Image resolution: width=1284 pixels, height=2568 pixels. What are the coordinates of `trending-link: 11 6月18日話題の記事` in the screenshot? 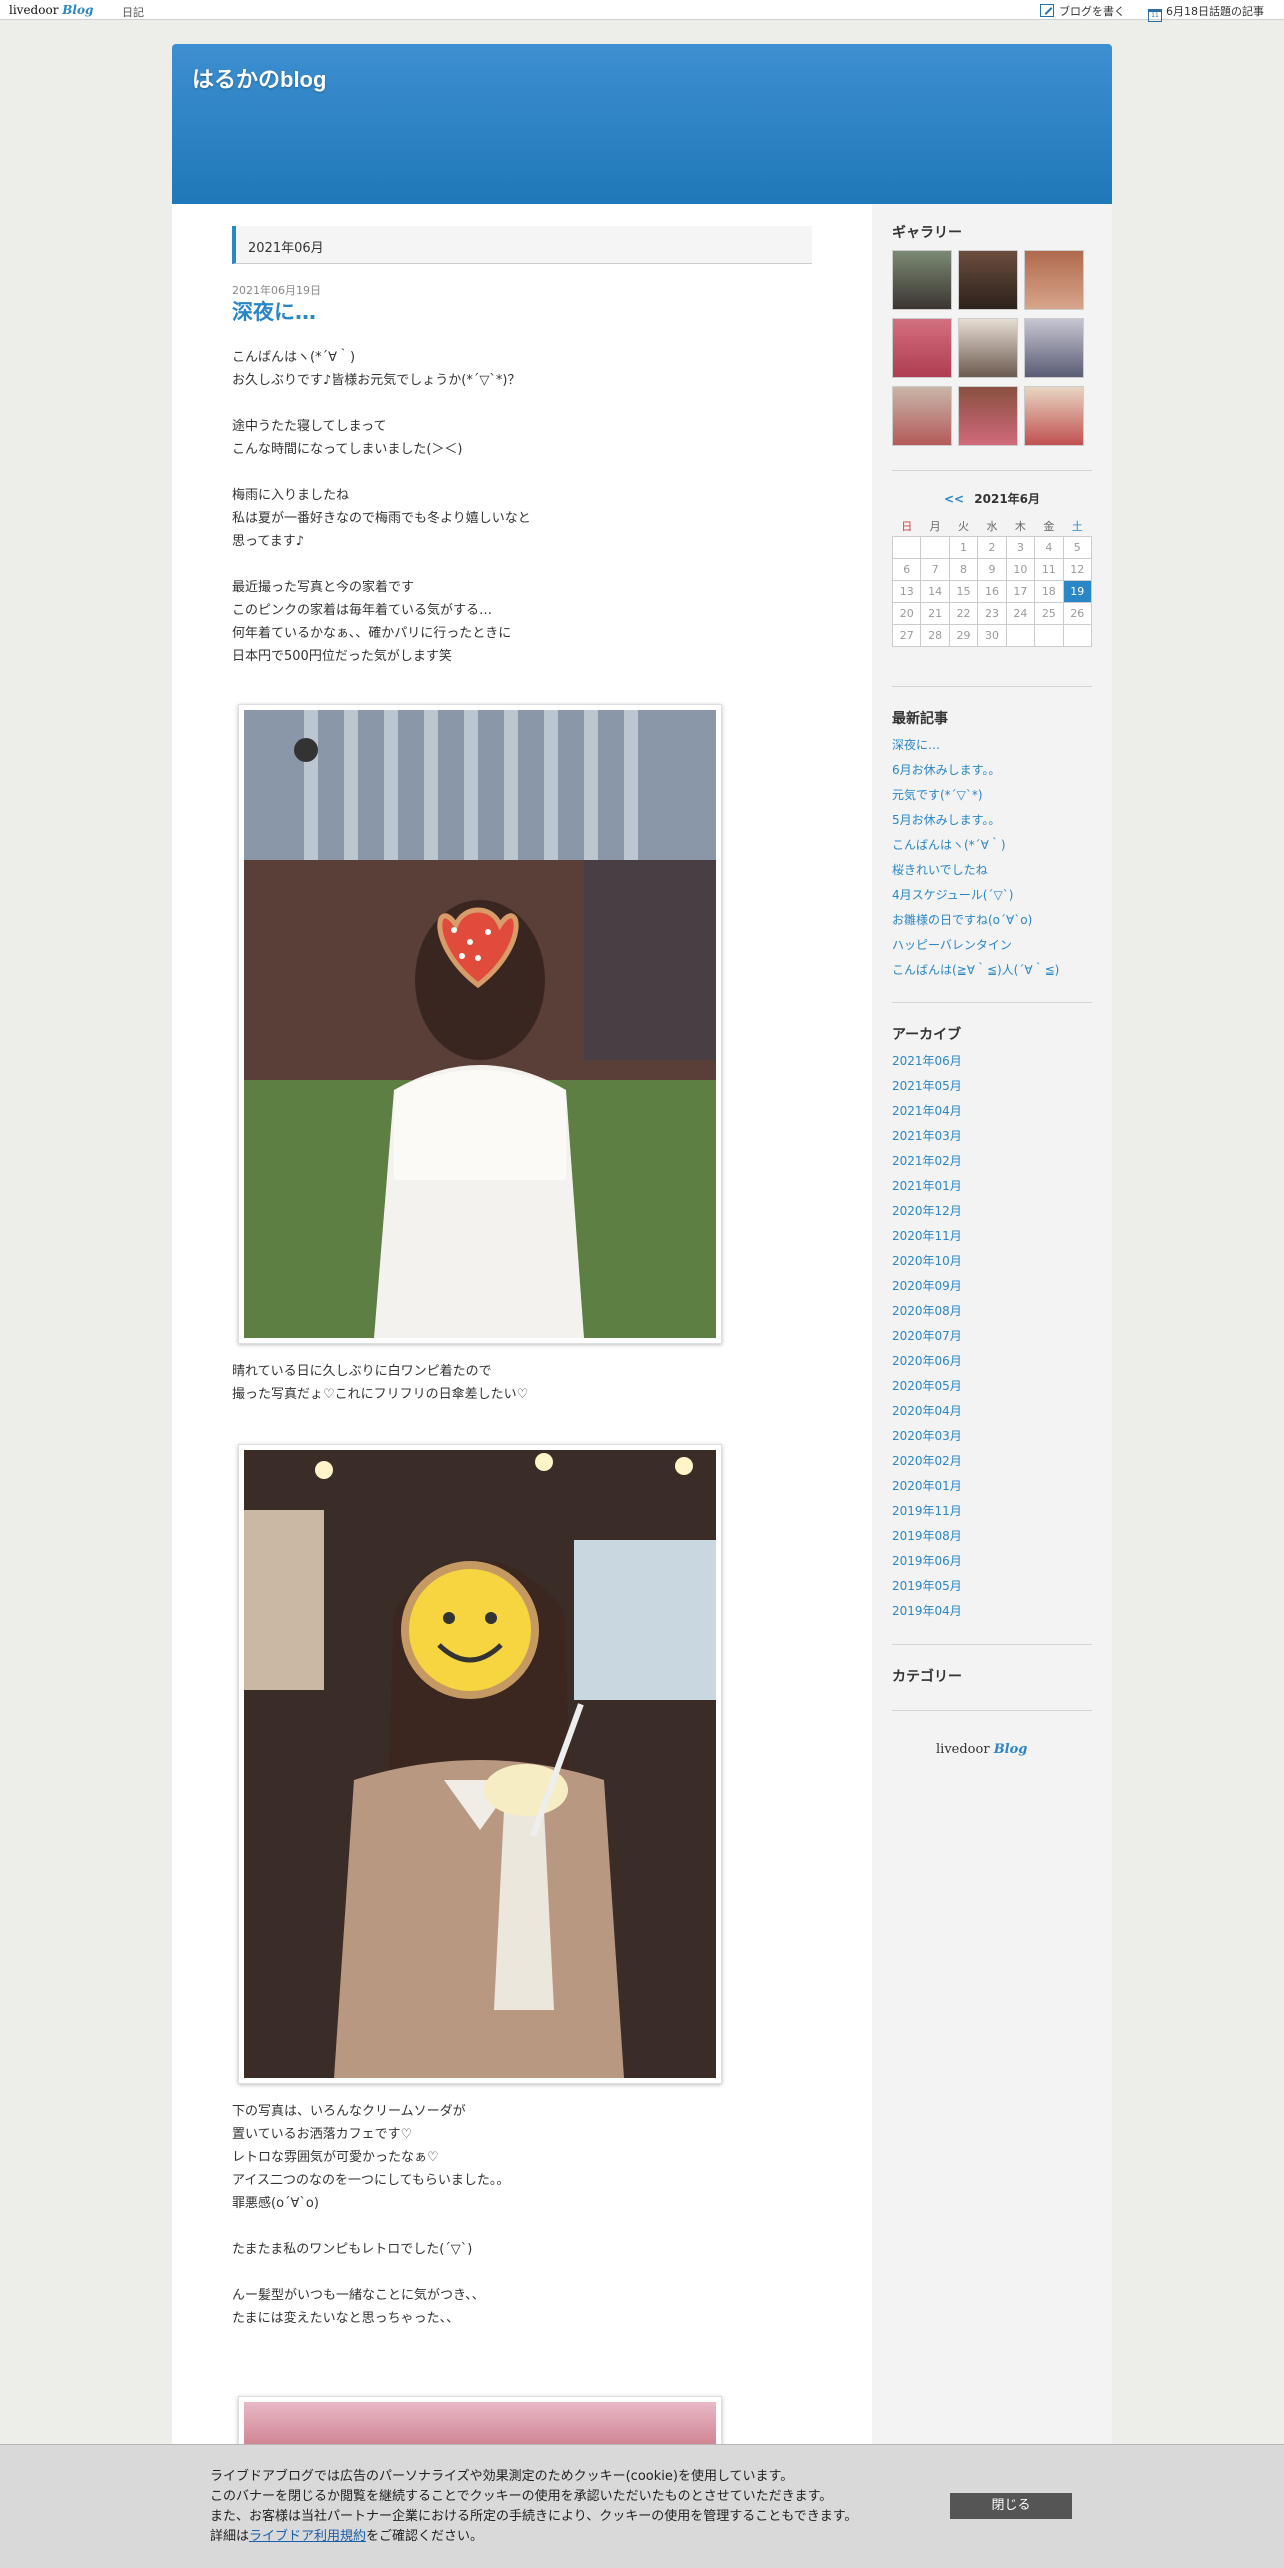 It's located at (1206, 12).